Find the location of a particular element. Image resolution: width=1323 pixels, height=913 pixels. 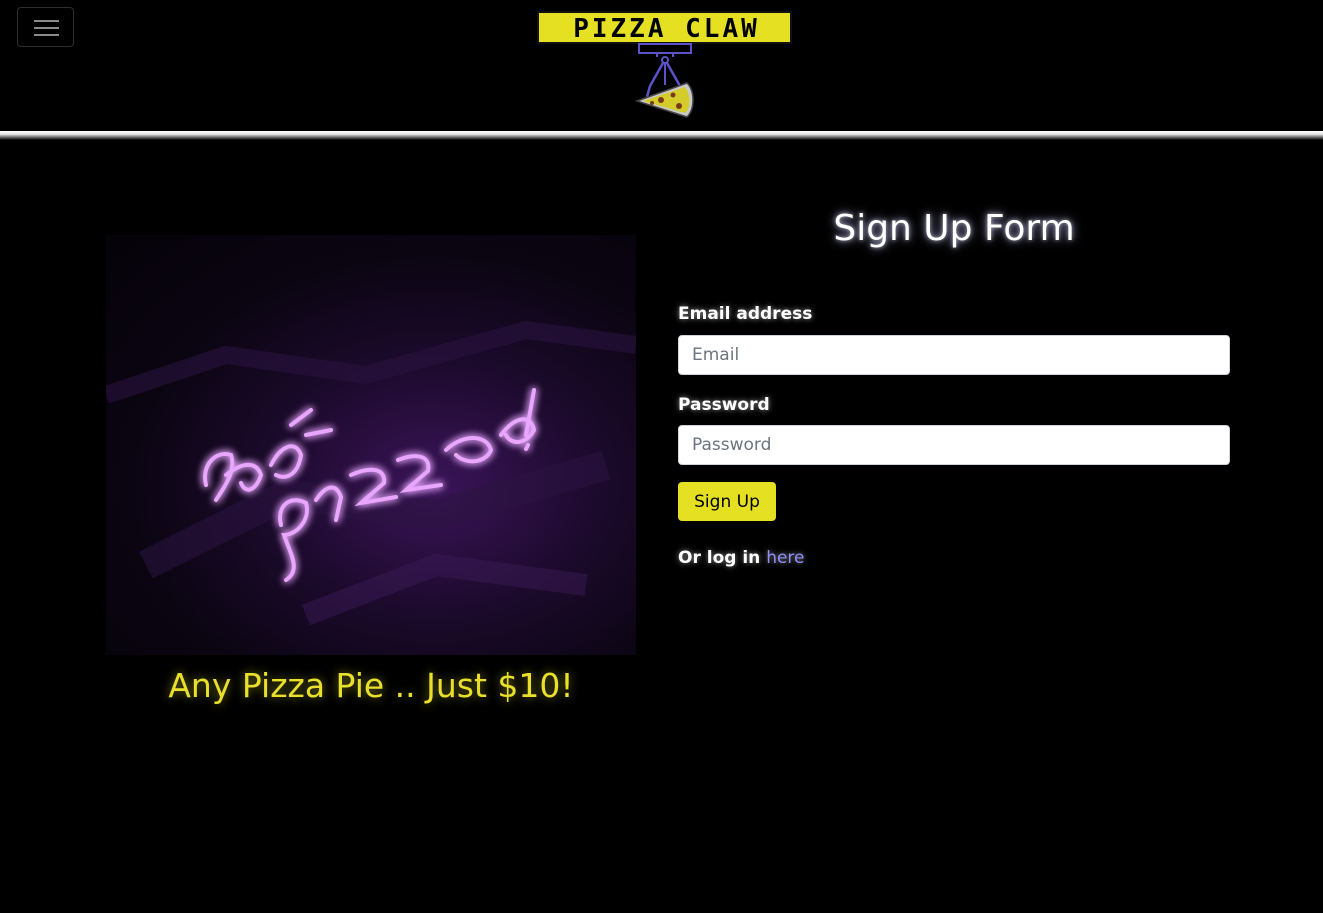

navbar-toggle-button is located at coordinates (45, 27).